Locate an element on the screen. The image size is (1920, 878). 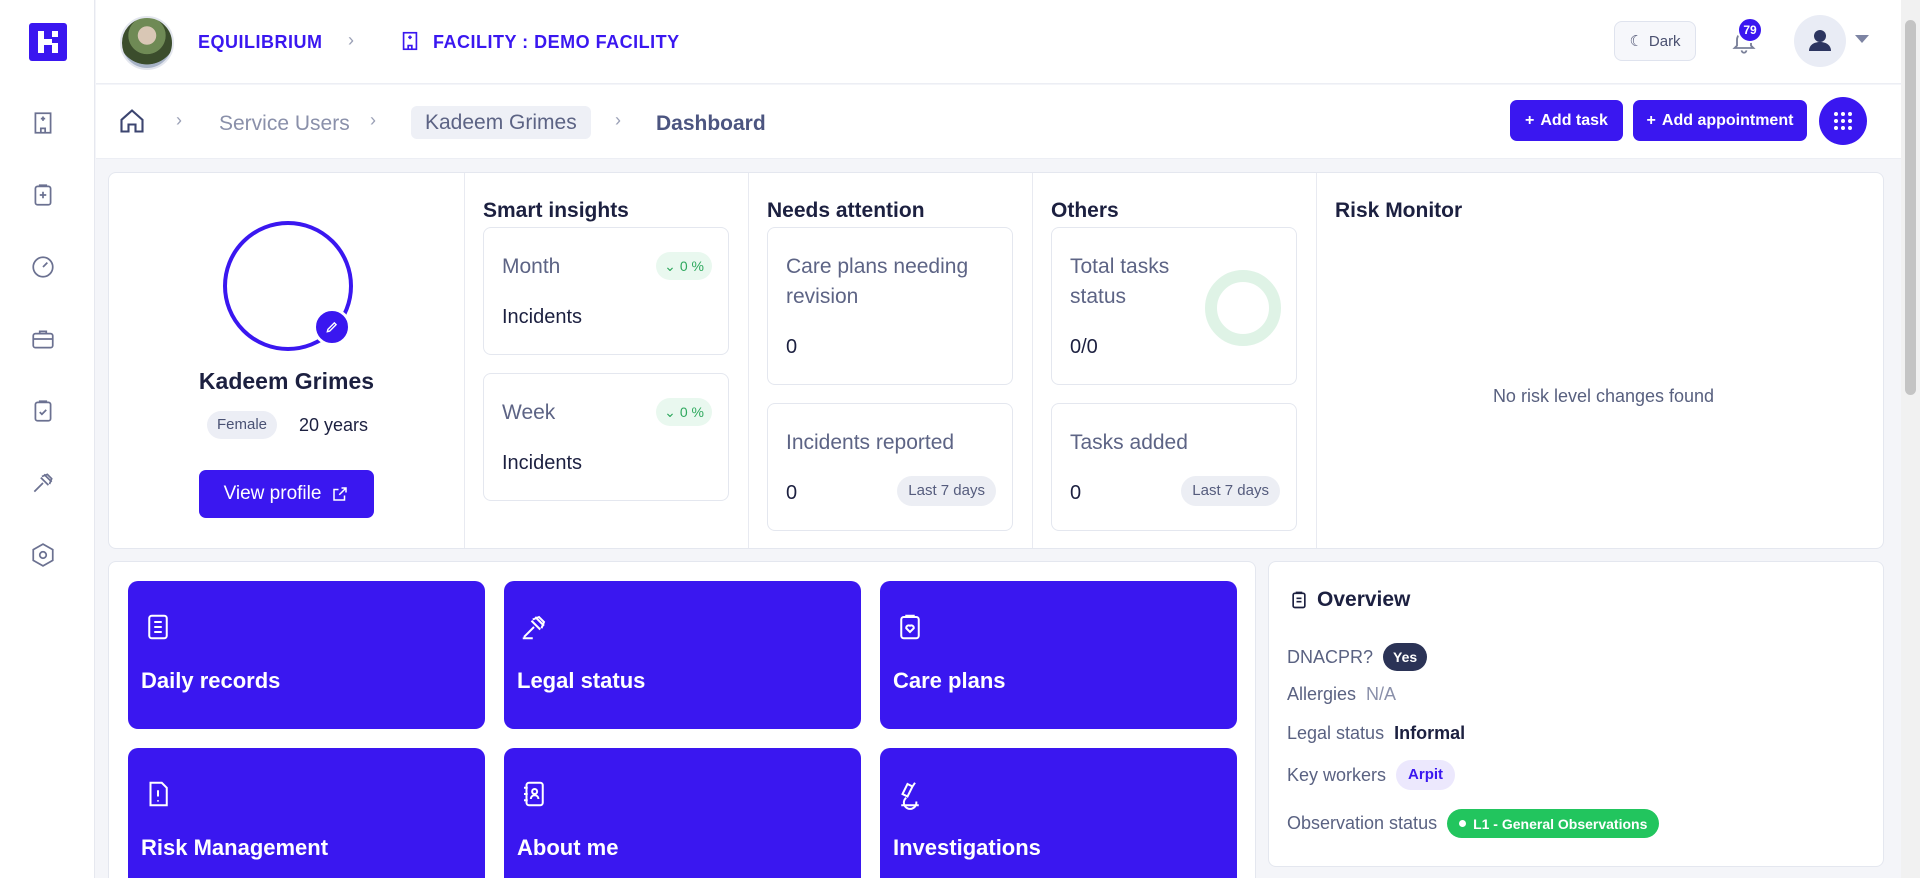
microscope-icon is located at coordinates (910, 794).